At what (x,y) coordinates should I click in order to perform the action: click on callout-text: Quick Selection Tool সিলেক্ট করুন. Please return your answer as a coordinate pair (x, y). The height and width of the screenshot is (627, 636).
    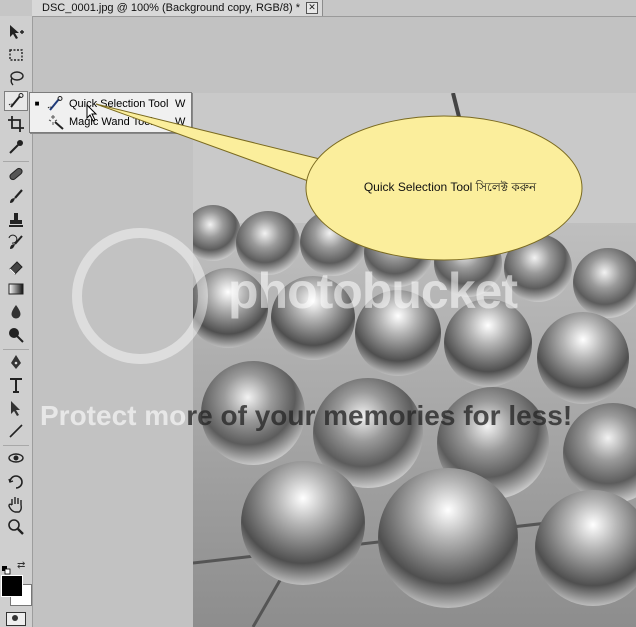
    Looking at the image, I should click on (450, 187).